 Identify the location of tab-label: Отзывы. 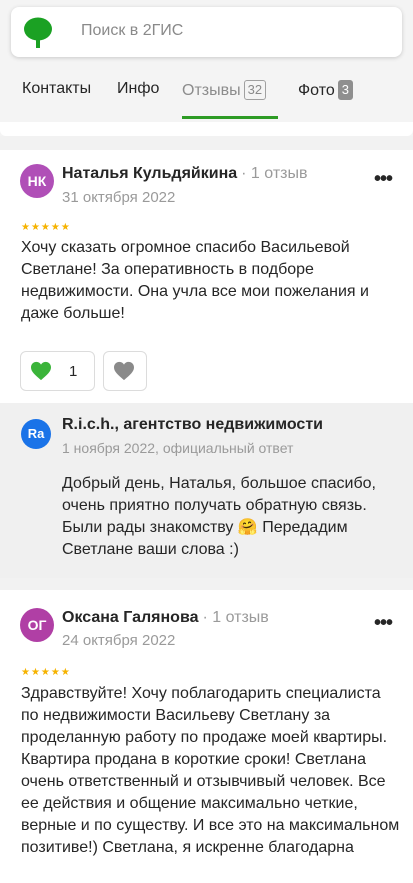
(211, 90).